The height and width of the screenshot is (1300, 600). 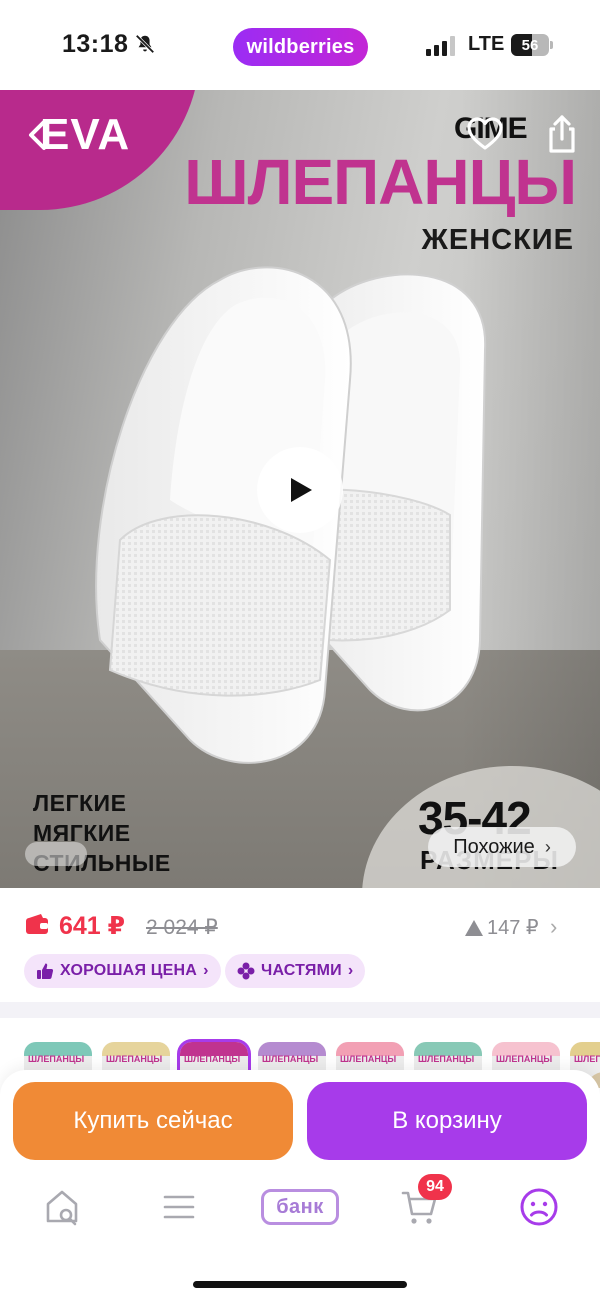 What do you see at coordinates (153, 1121) in the screenshot?
I see `buy-now-button: Купить сейчас` at bounding box center [153, 1121].